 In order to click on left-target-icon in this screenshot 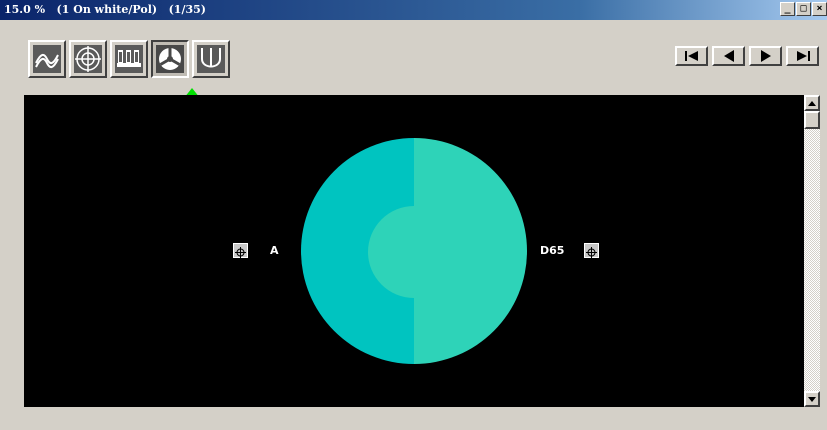, I will do `click(240, 250)`.